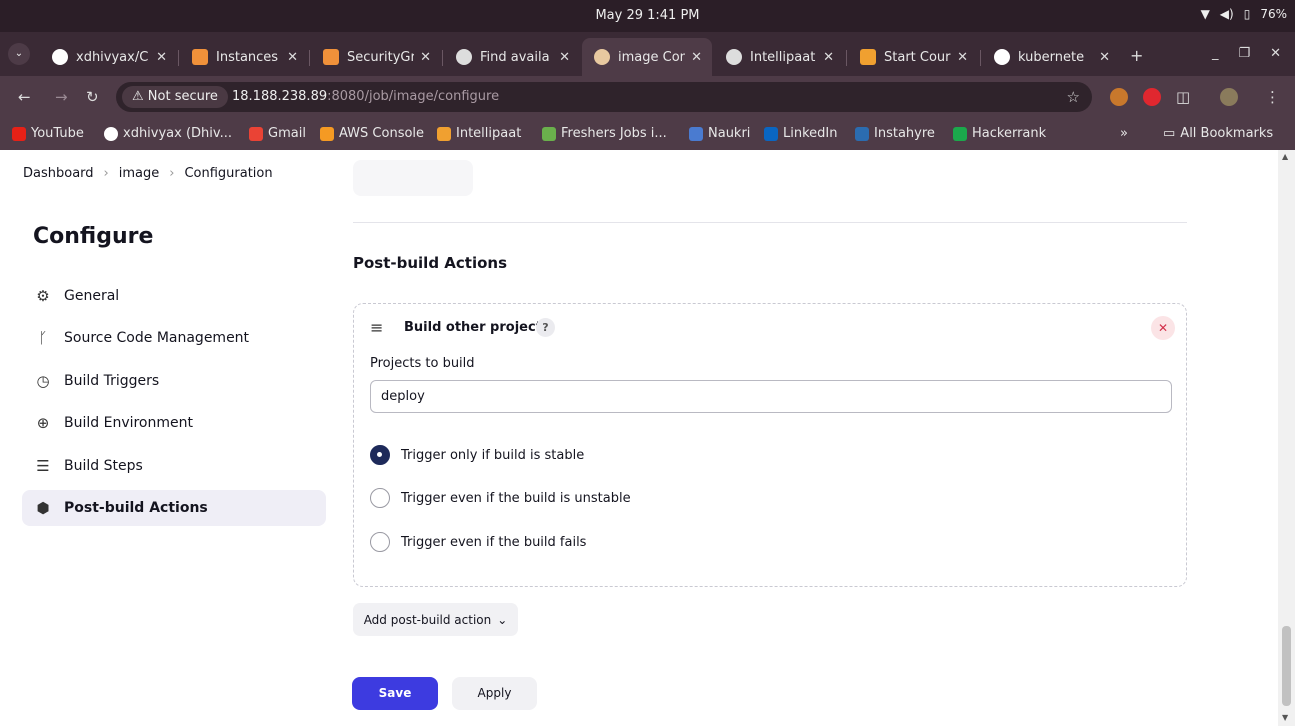 The width and height of the screenshot is (1295, 726). I want to click on new-tab-button: +, so click(1136, 55).